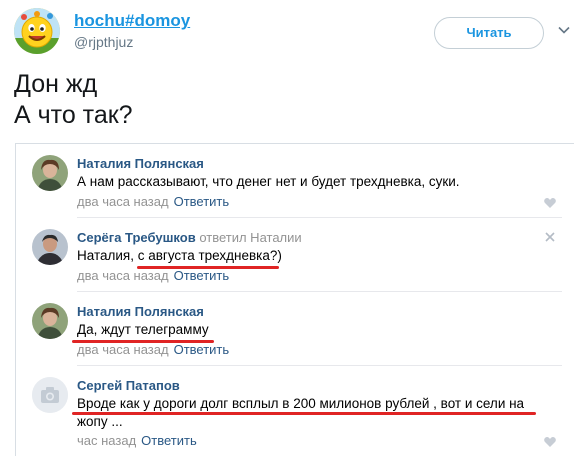  I want to click on tweet-header: hochu#domoy @rjpthjuz Читать, so click(287, 30).